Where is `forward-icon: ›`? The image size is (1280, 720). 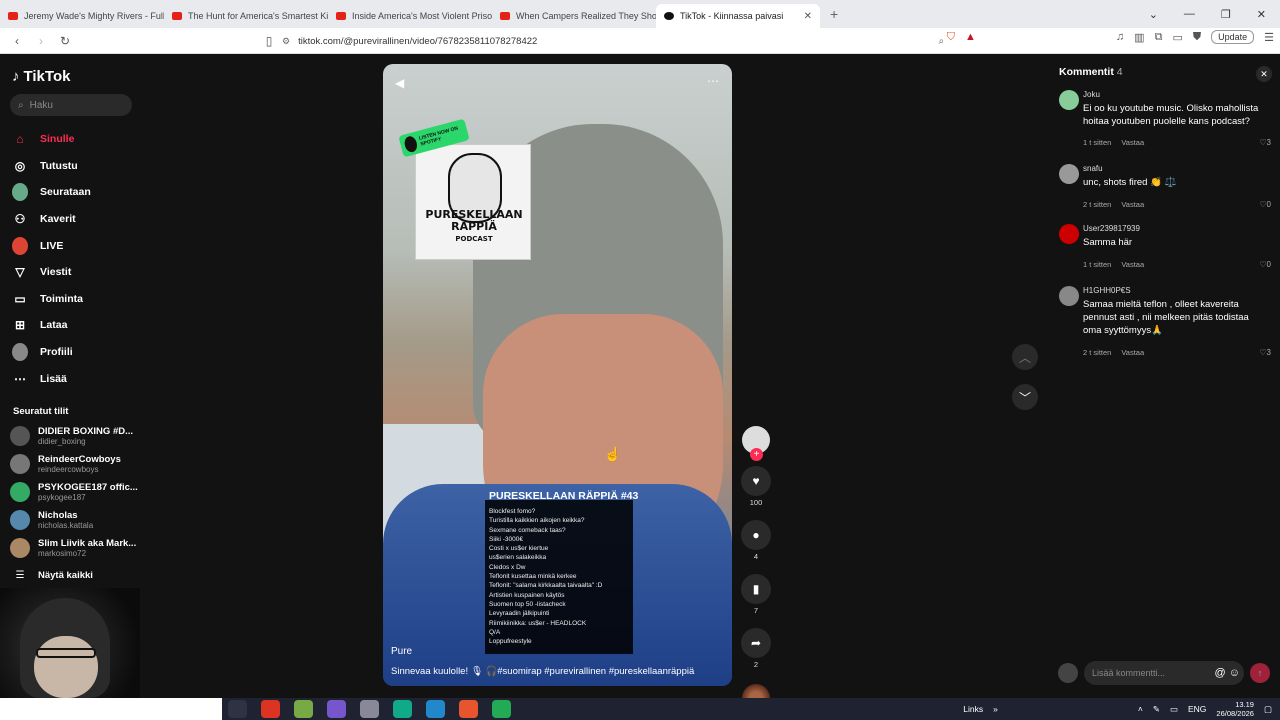 forward-icon: › is located at coordinates (41, 41).